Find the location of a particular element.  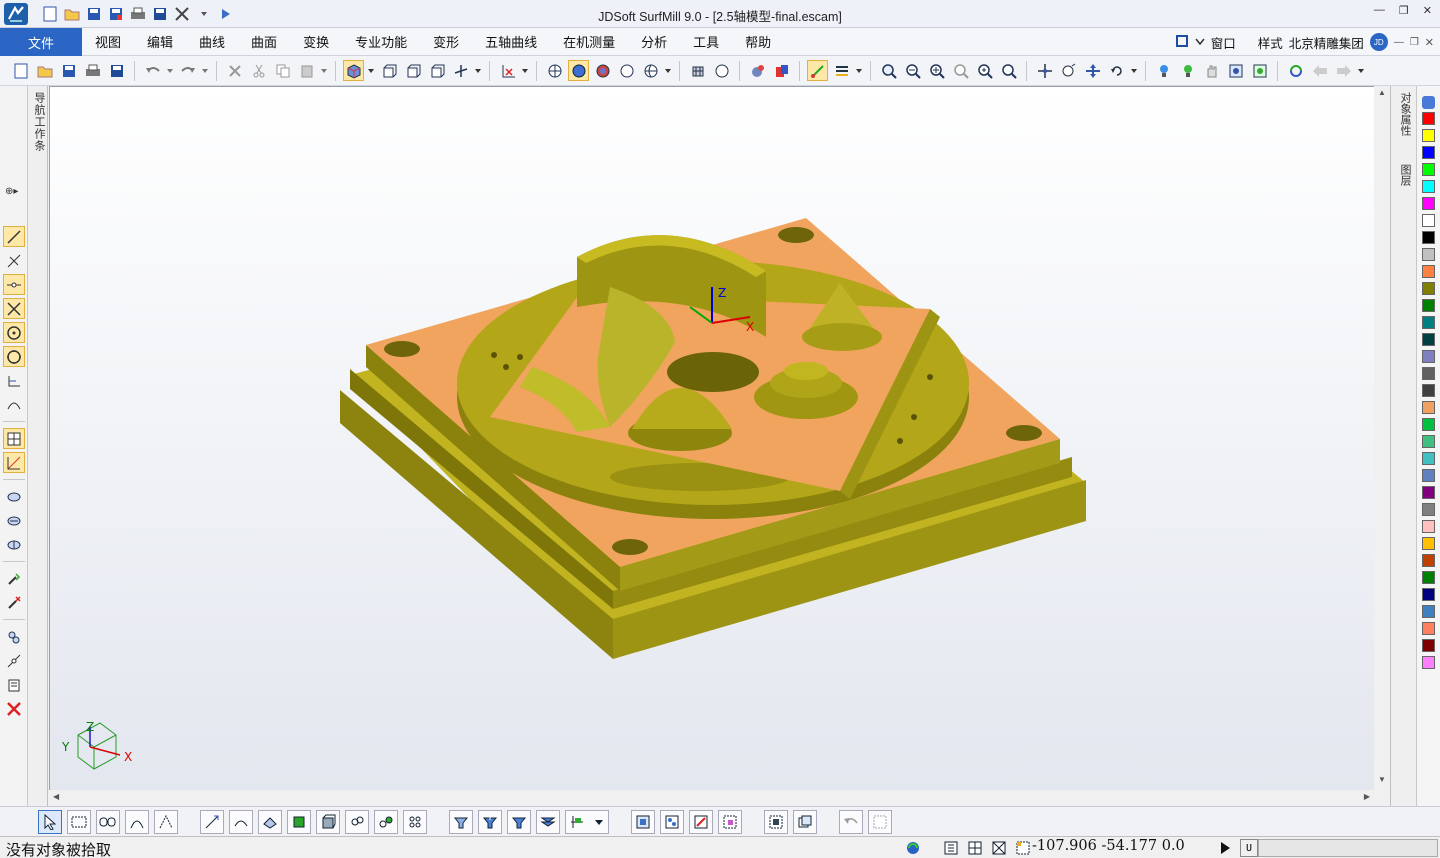

view-orientation-cube: Z Y X is located at coordinates (96, 745).